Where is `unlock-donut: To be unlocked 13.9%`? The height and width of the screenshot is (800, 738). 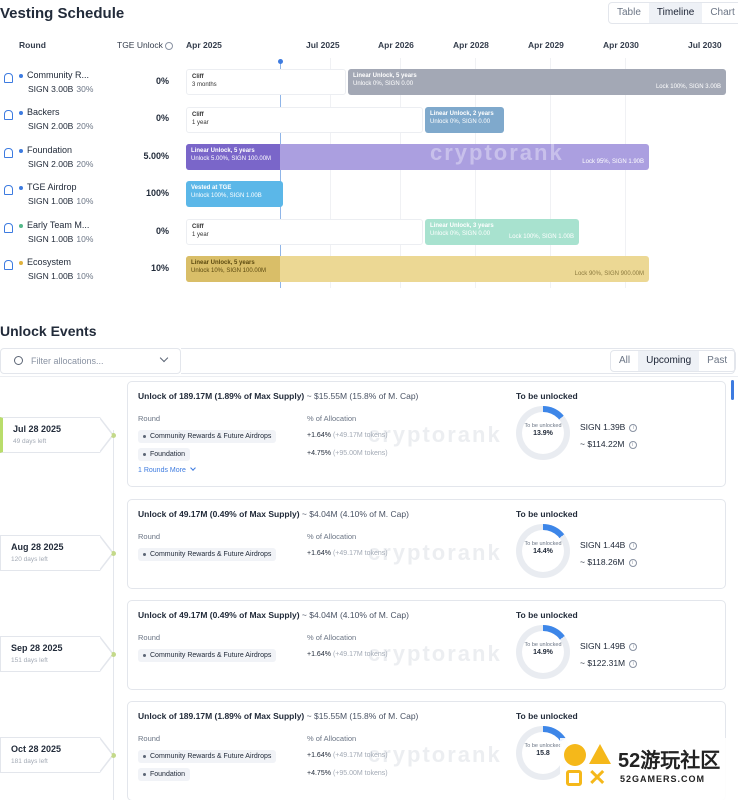
unlock-donut: To be unlocked 13.9% is located at coordinates (543, 433).